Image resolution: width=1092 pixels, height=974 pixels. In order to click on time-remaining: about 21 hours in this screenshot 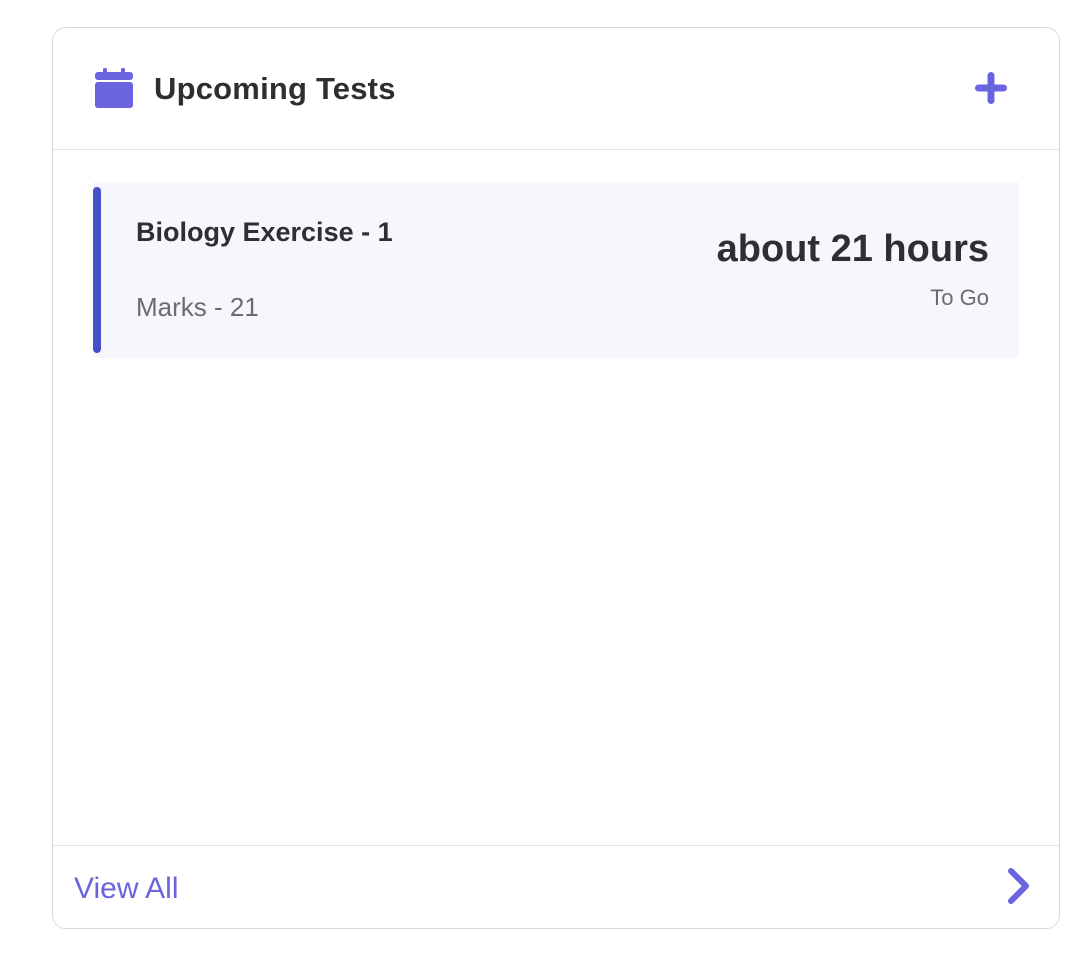, I will do `click(852, 249)`.